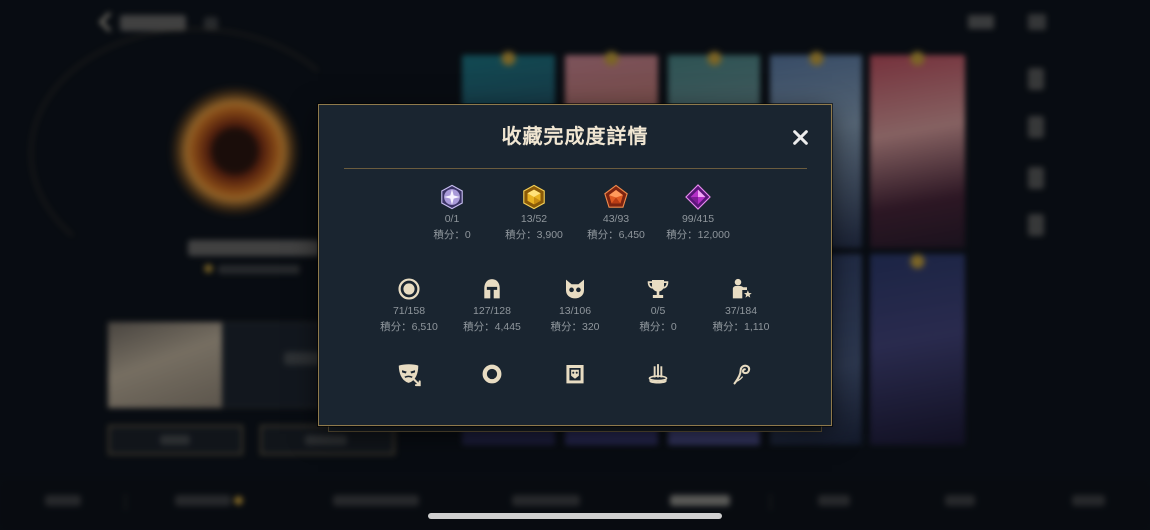  I want to click on category-stat: 37/184 積分：1,110, so click(741, 305).